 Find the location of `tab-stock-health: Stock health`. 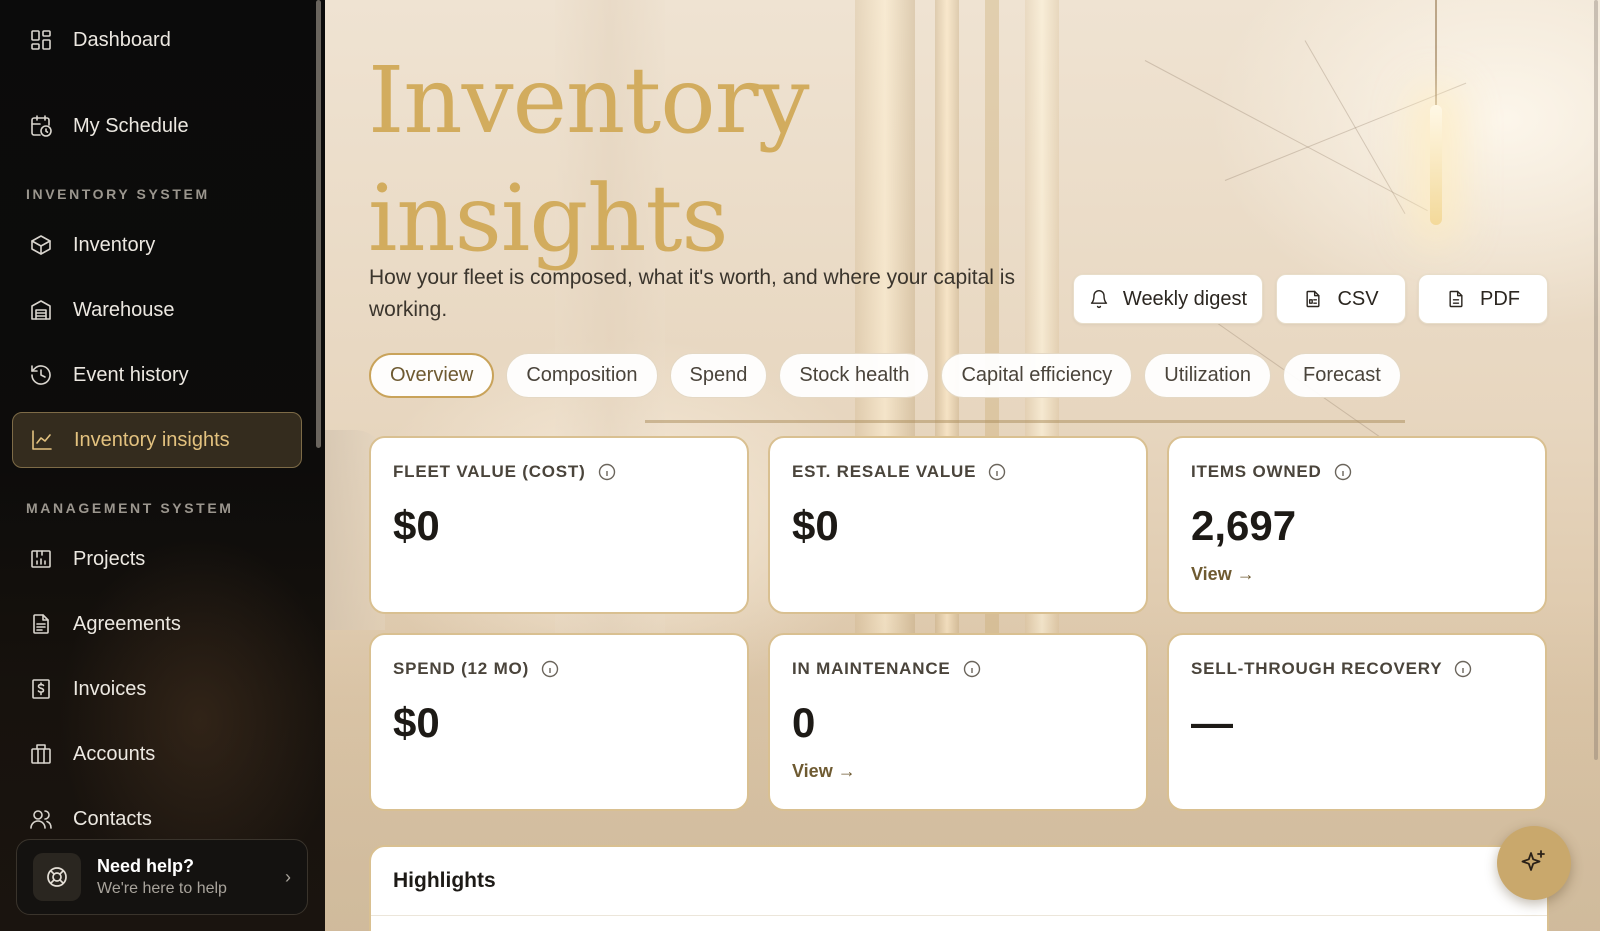

tab-stock-health: Stock health is located at coordinates (854, 375).